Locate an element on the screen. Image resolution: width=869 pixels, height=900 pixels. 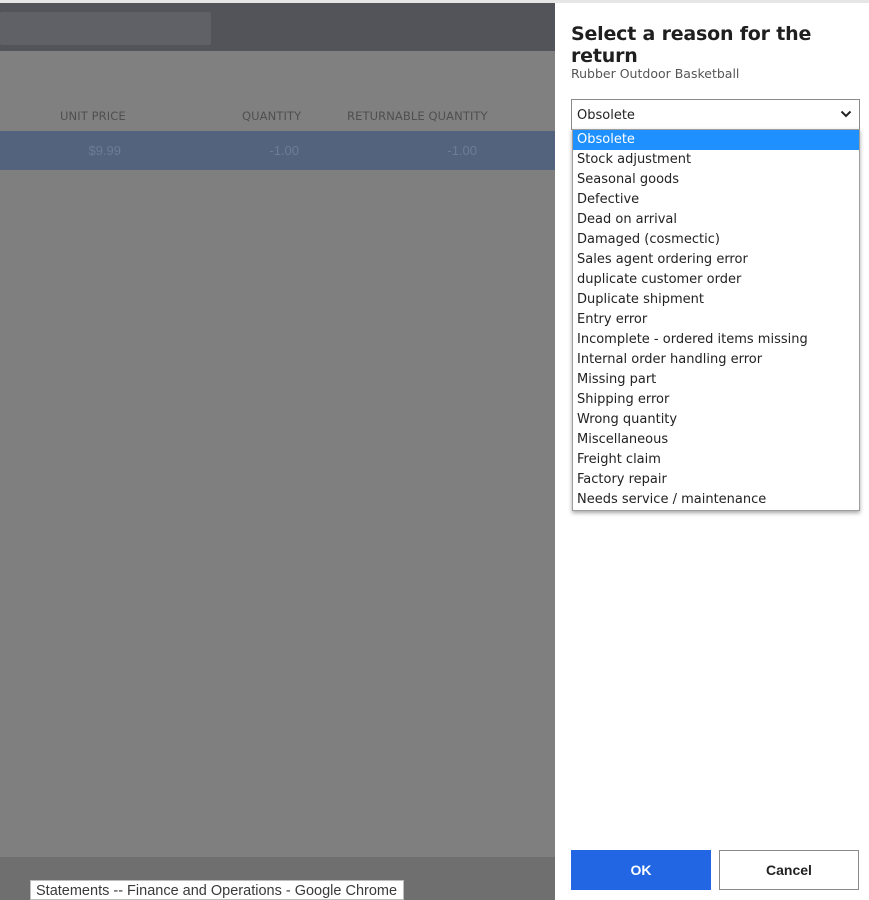
column-header-quantity: QUANTITY is located at coordinates (272, 116).